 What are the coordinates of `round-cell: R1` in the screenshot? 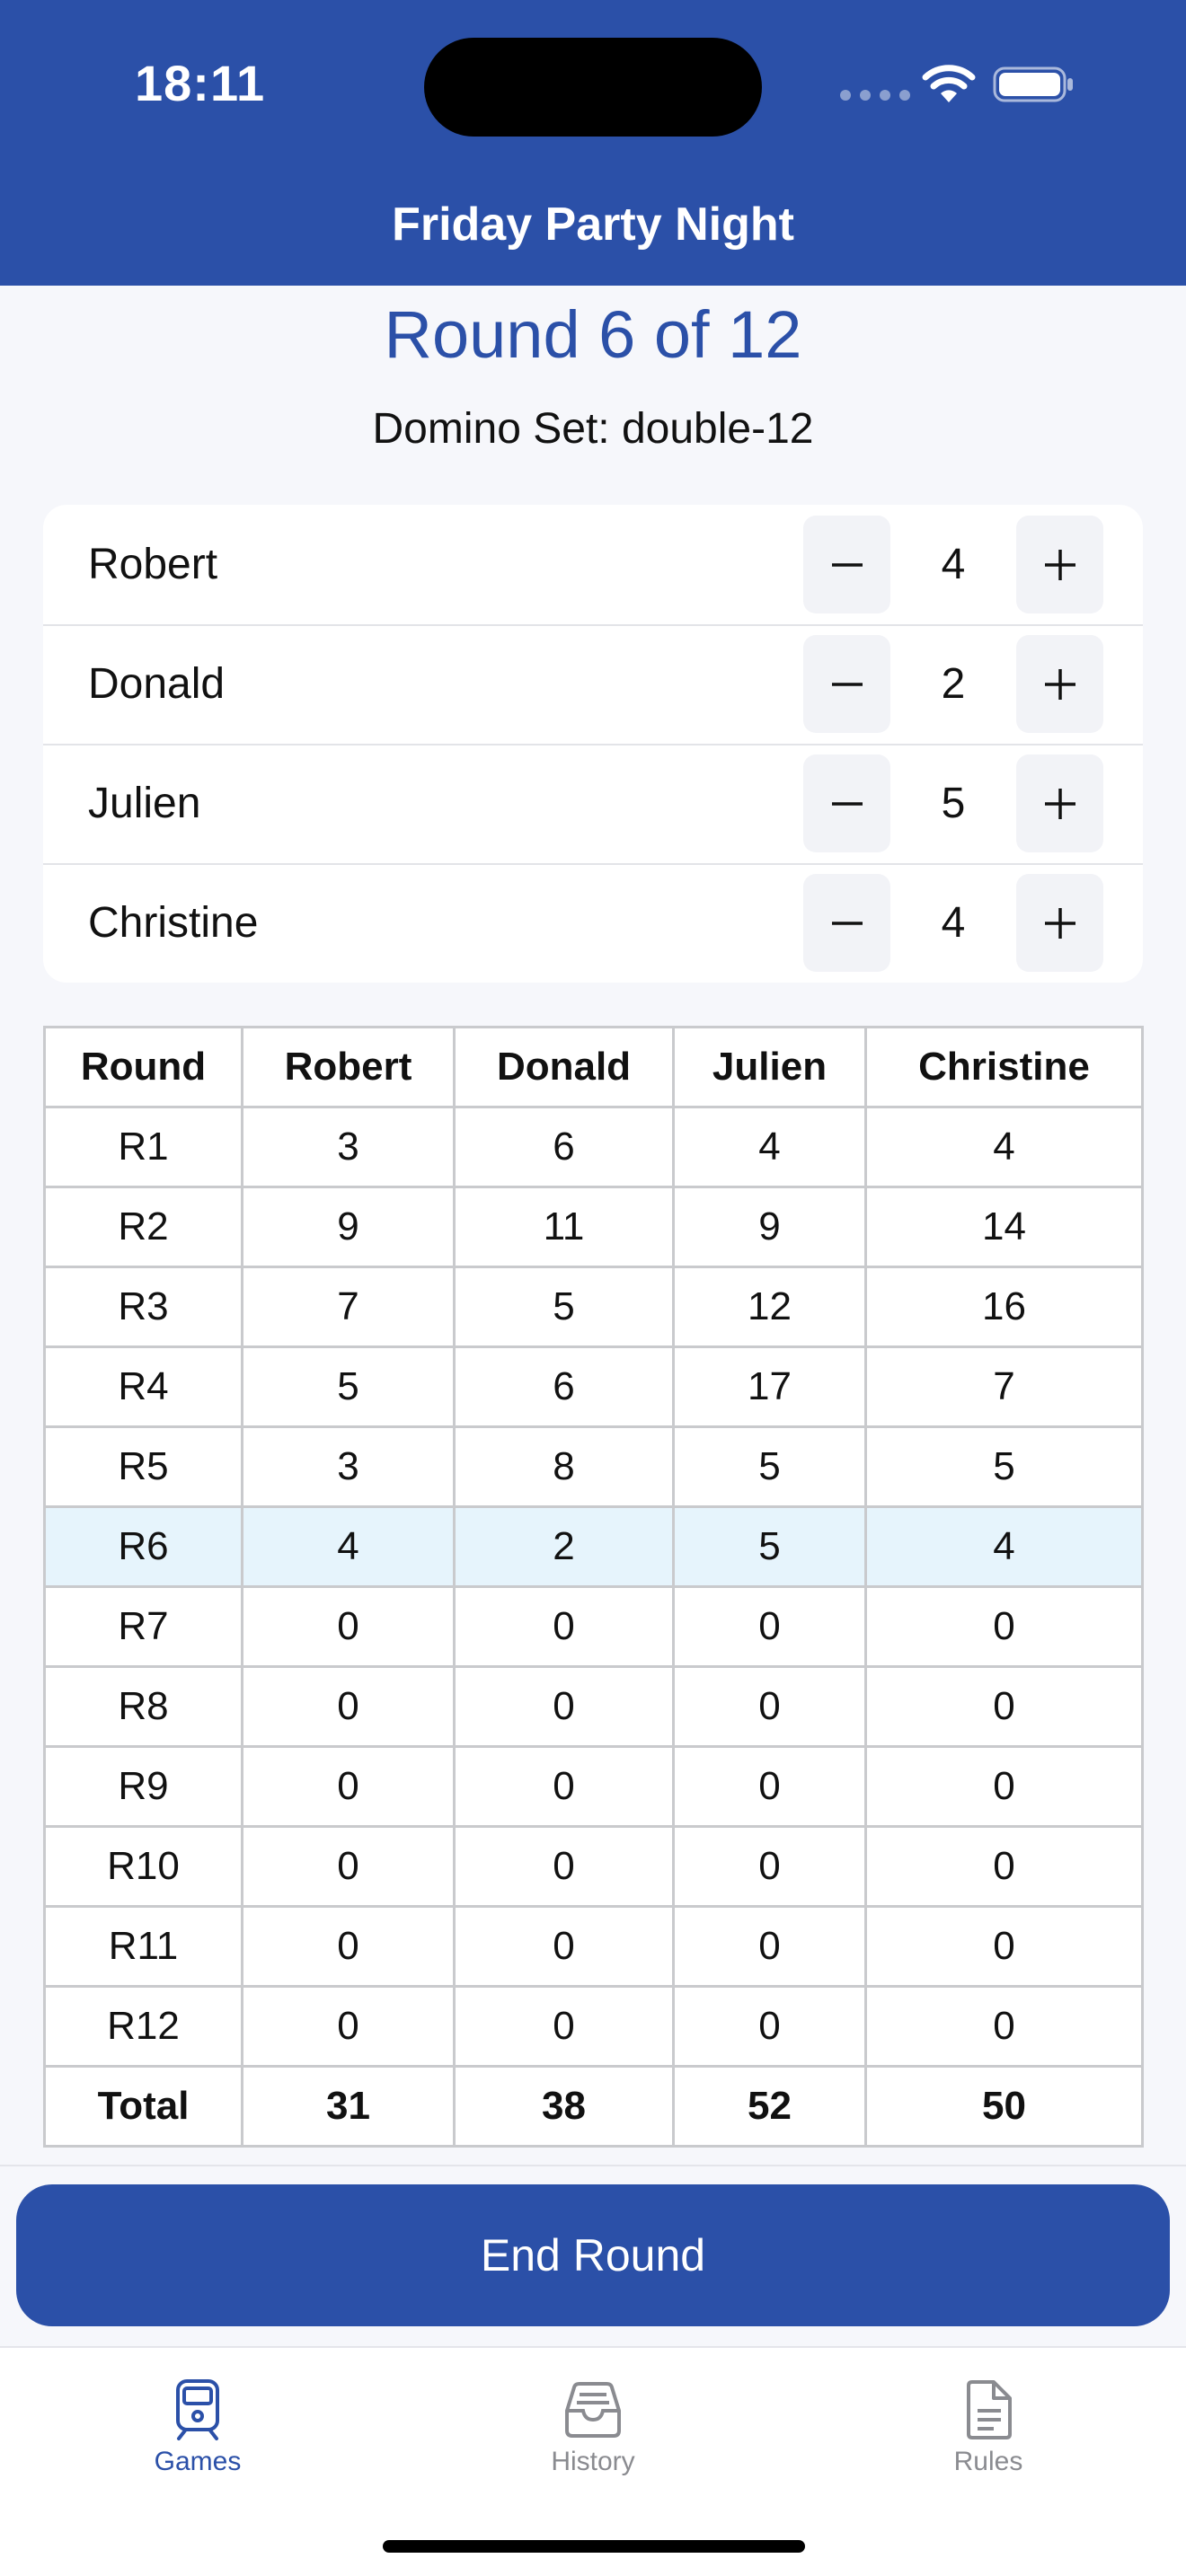 It's located at (143, 1147).